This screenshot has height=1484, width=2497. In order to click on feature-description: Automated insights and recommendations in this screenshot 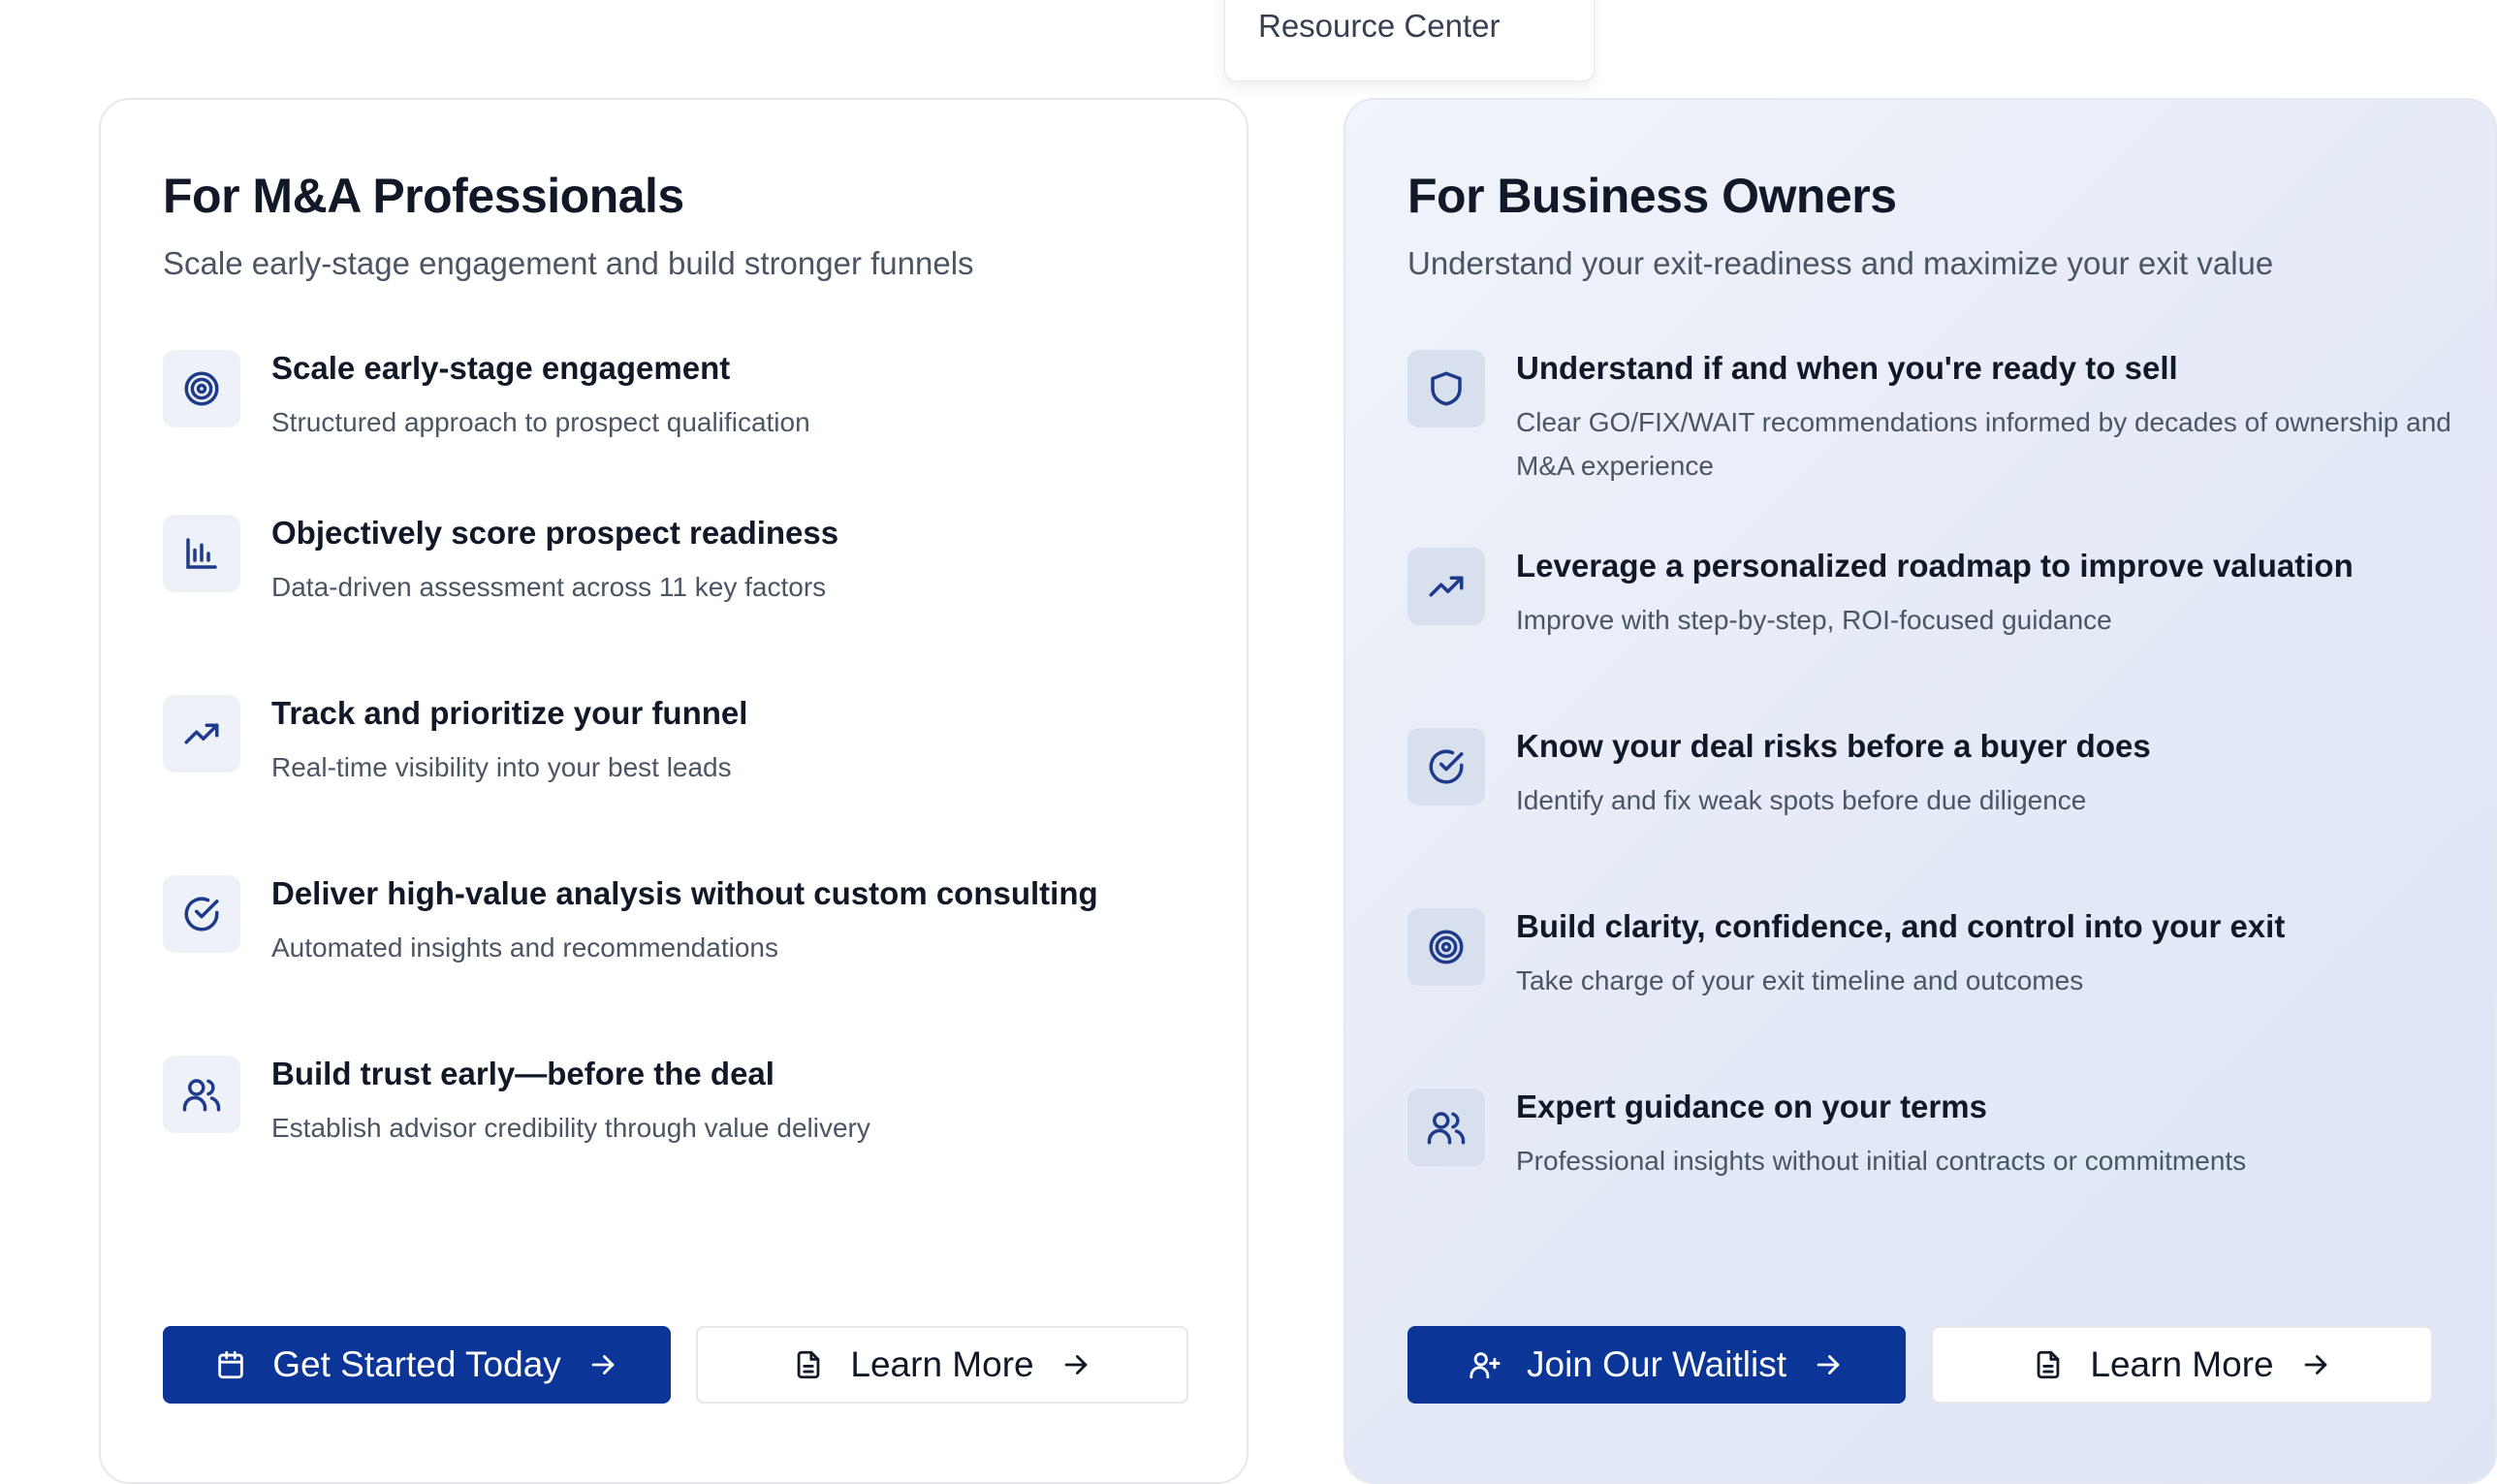, I will do `click(524, 947)`.